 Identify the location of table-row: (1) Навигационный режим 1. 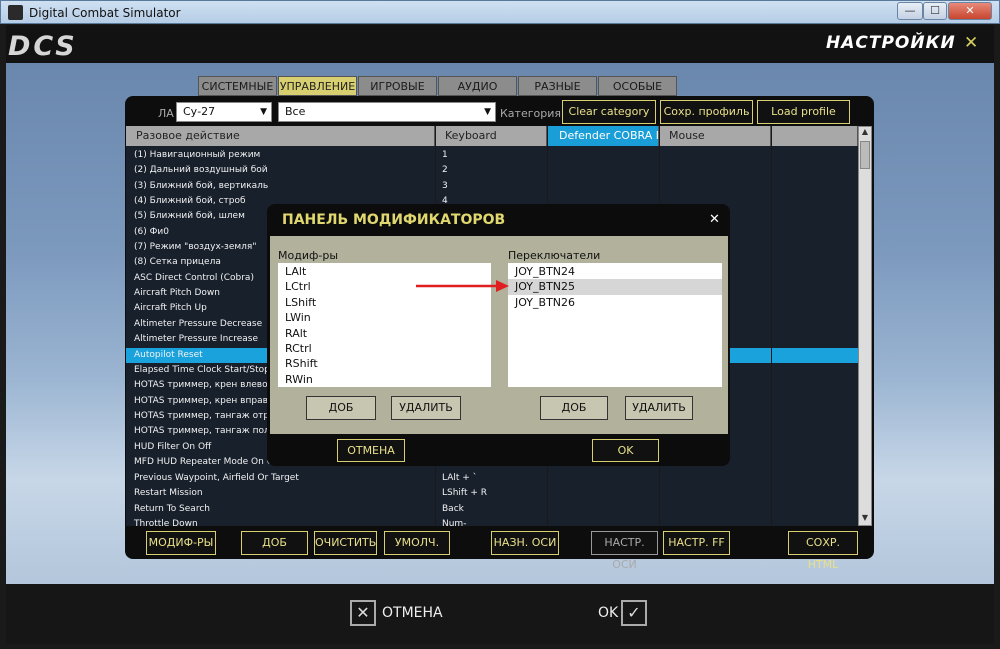
(492, 155).